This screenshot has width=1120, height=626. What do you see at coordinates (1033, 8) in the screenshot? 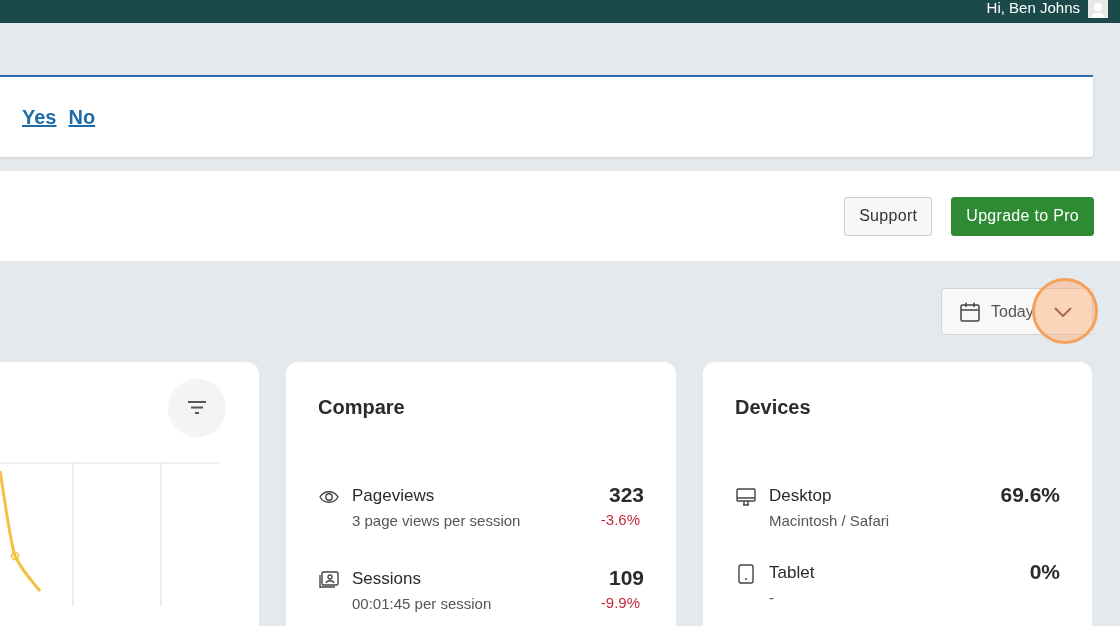
I see `user-greeting: Hi, Ben Johns` at bounding box center [1033, 8].